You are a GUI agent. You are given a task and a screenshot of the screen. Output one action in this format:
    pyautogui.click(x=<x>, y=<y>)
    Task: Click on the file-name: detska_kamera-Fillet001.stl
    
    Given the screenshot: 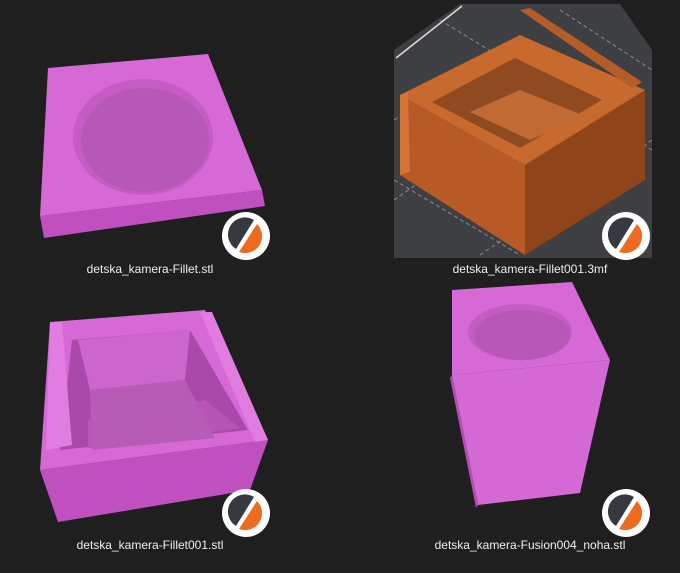 What is the action you would take?
    pyautogui.click(x=150, y=545)
    